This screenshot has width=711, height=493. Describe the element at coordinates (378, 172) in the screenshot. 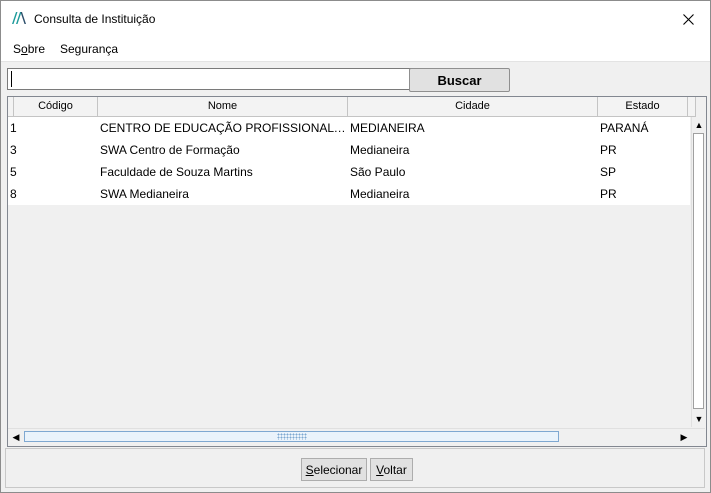

I see `cell-cidade: São Paulo` at that location.